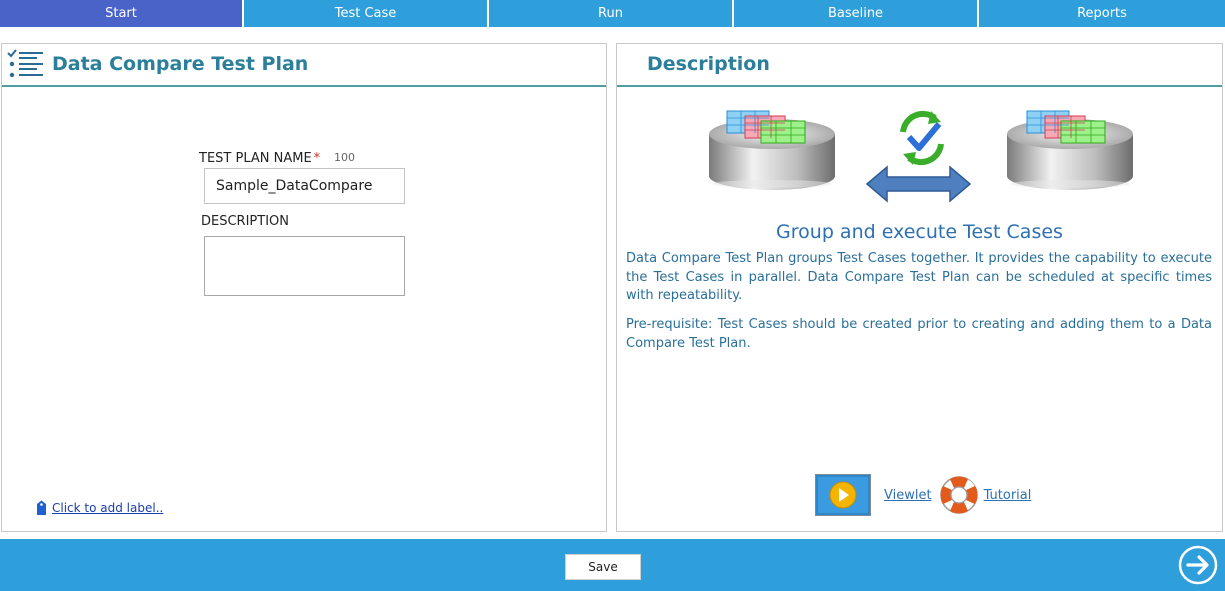  I want to click on data-compare-illustration, so click(921, 156).